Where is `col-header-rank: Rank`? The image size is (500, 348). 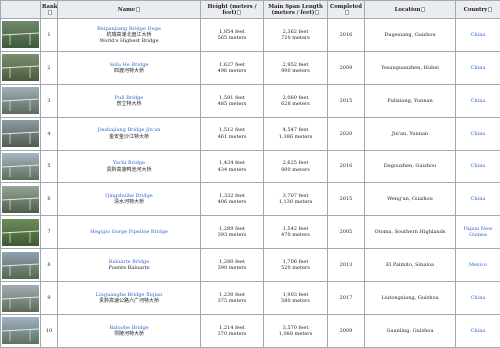 col-header-rank: Rank is located at coordinates (49, 10).